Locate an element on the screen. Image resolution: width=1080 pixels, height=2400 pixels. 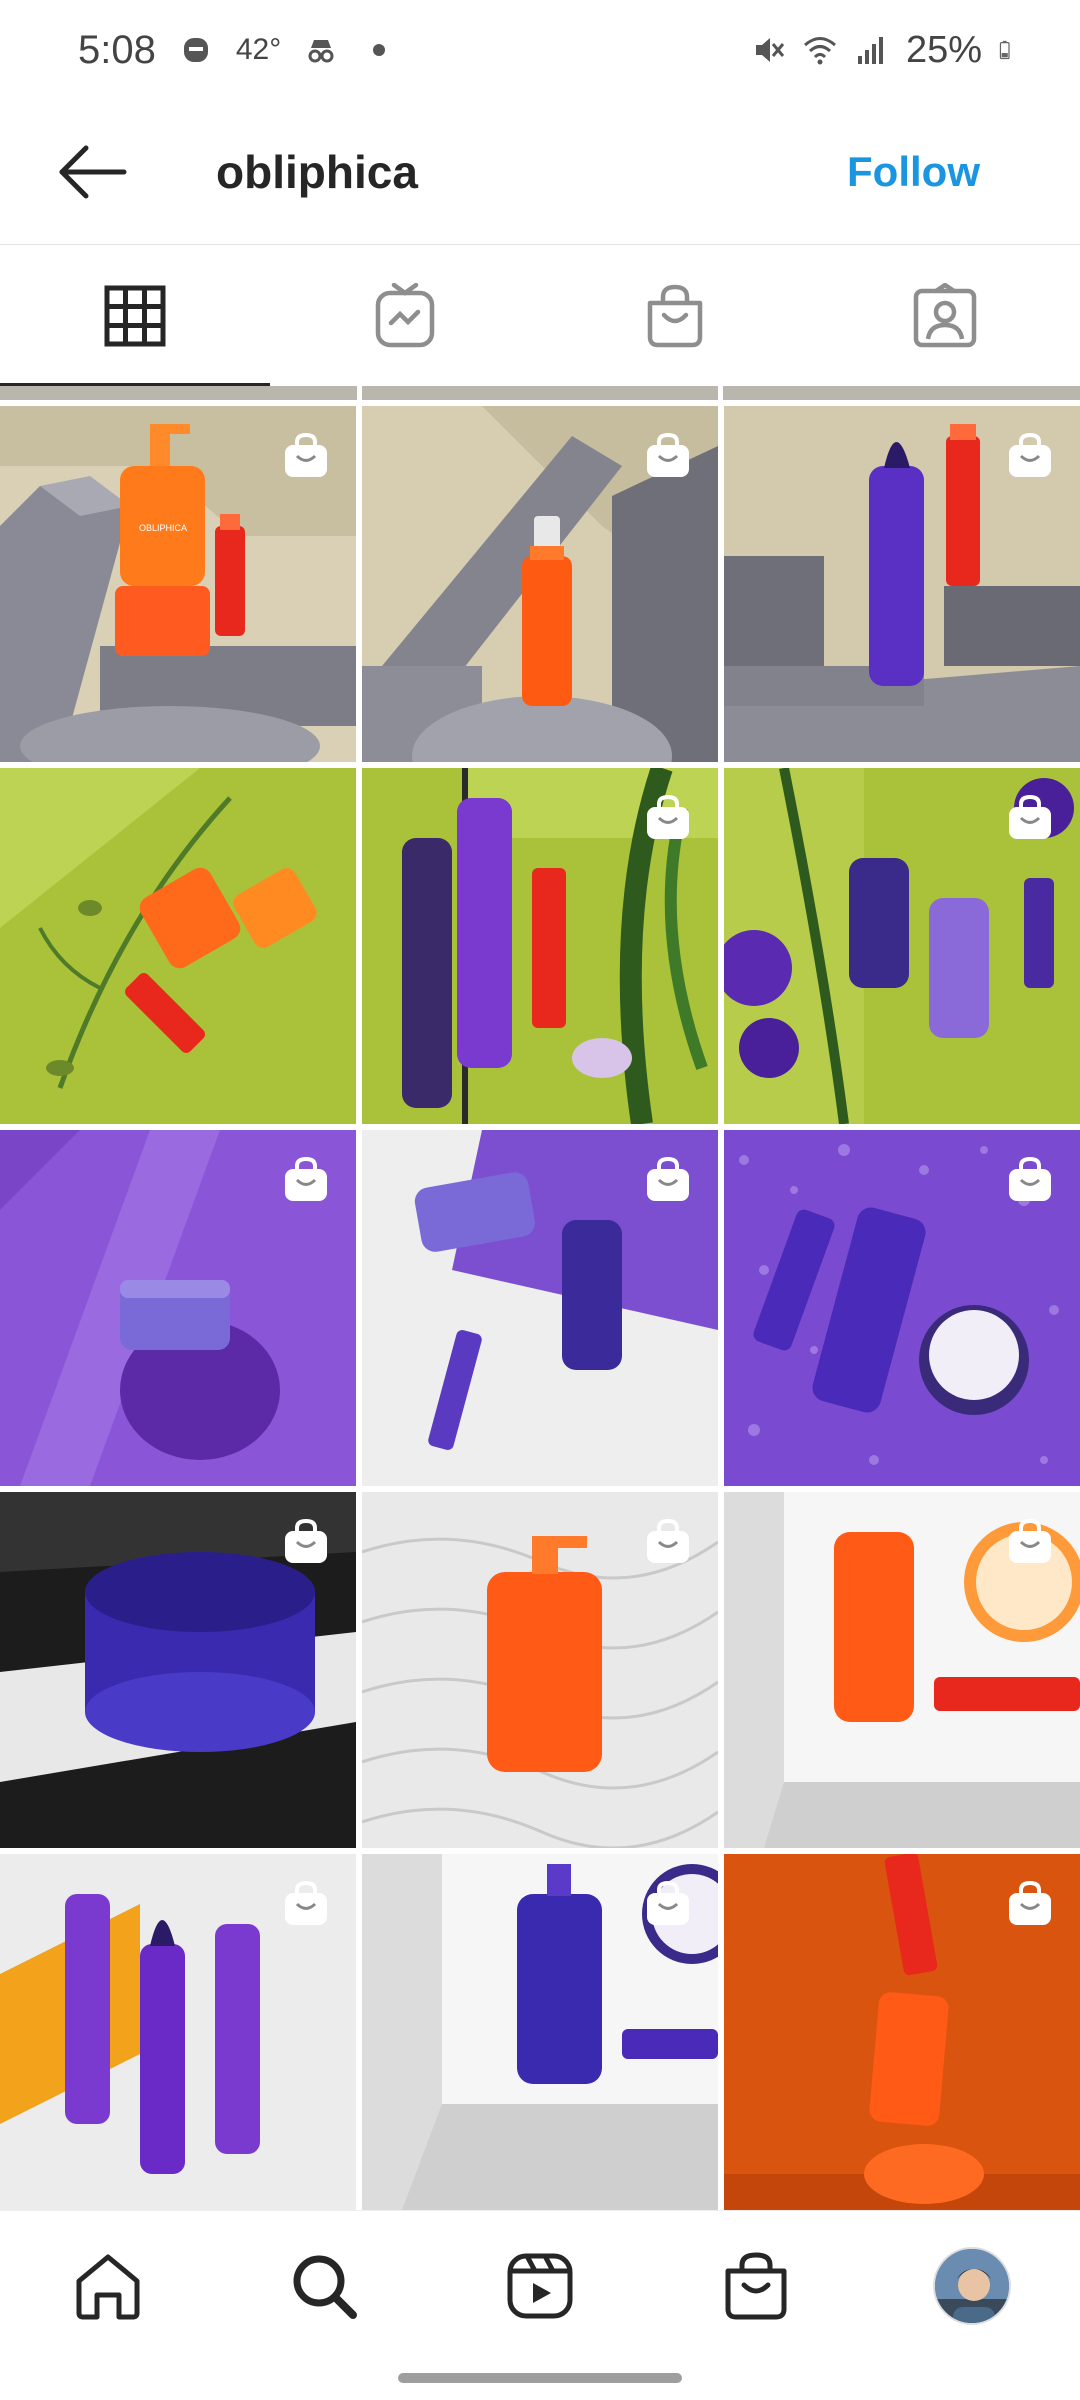
back-button is located at coordinates (92, 172).